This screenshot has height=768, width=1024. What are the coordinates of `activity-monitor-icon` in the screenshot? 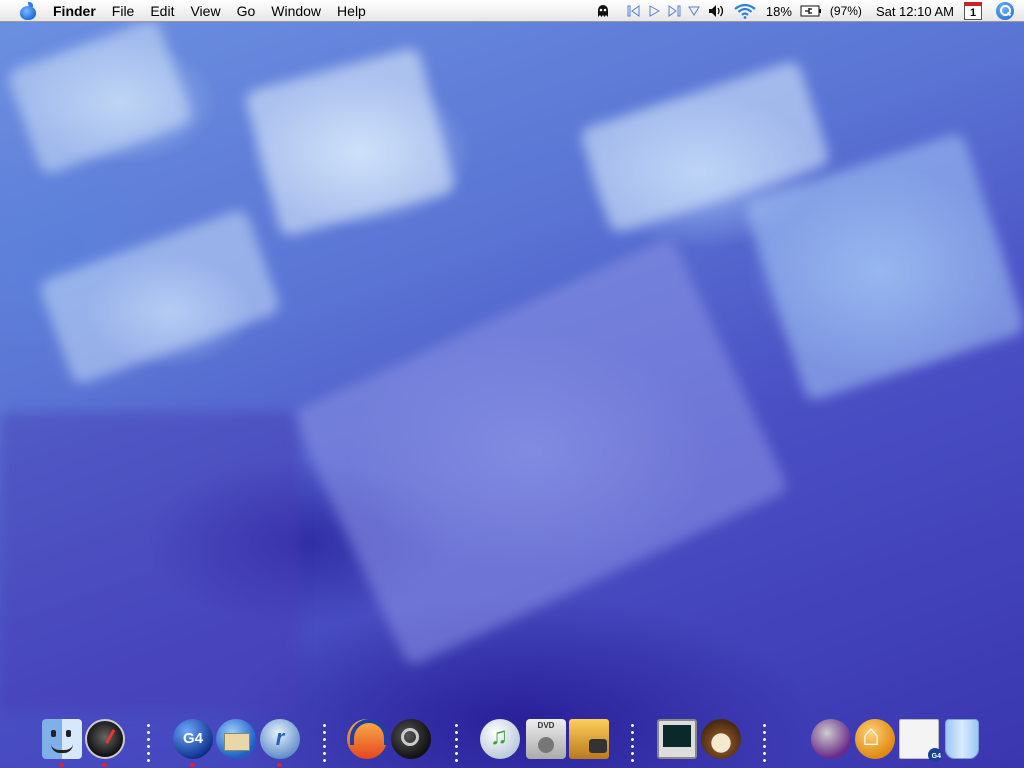 It's located at (677, 739).